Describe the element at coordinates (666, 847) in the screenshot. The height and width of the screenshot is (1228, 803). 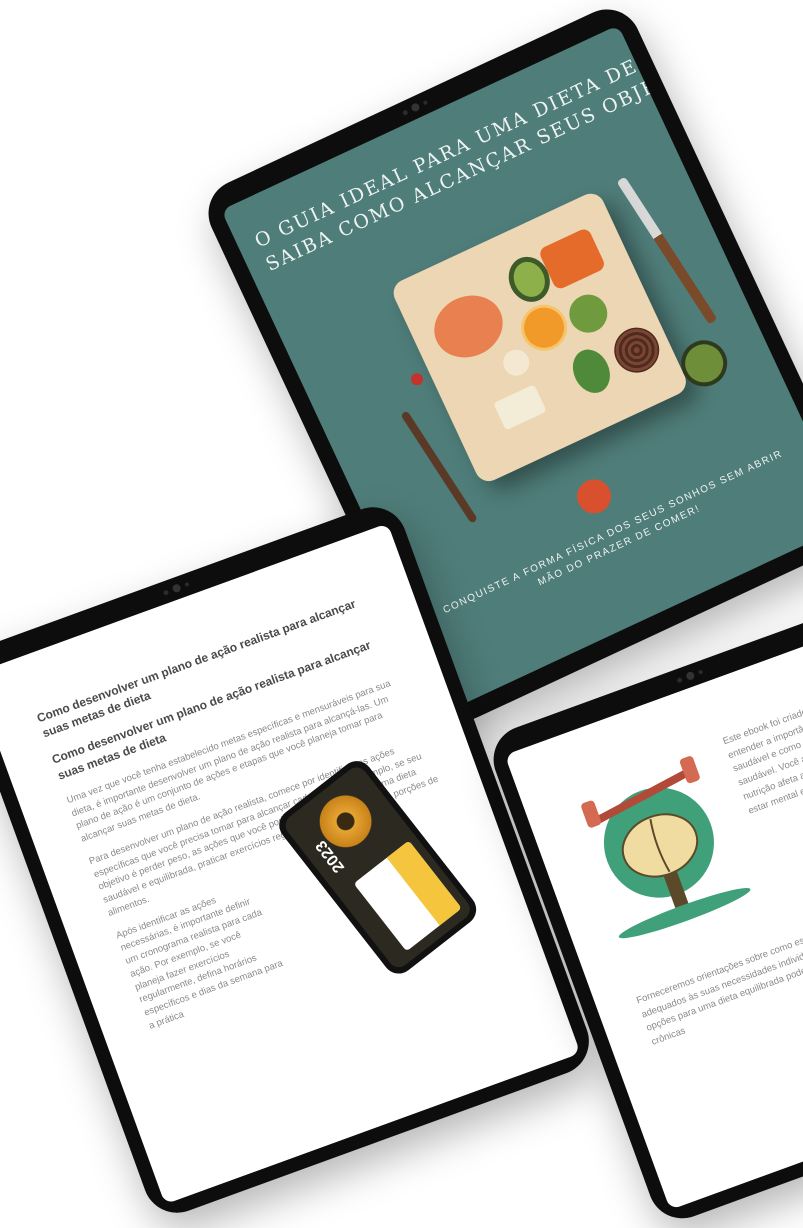
I see `brain-illustration` at that location.